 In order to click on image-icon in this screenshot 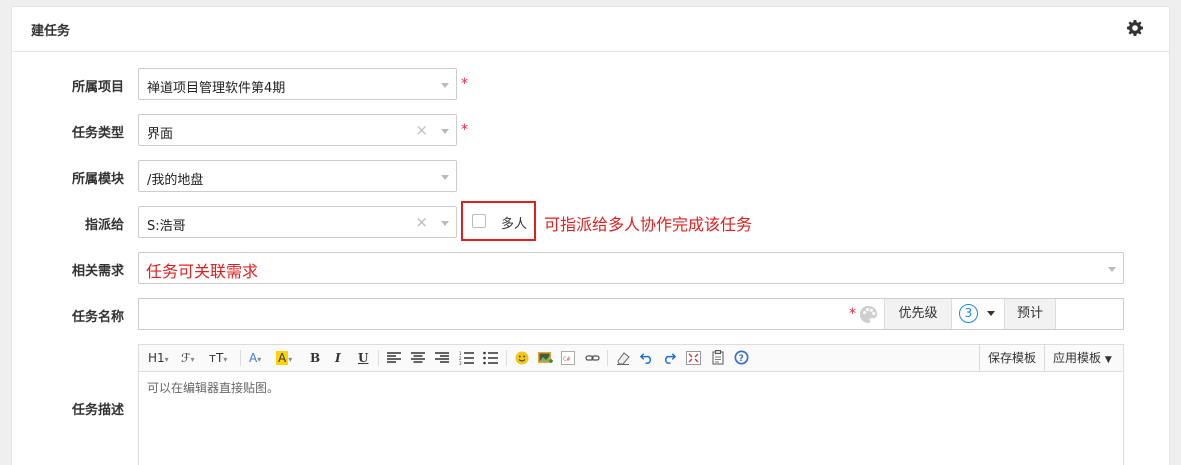, I will do `click(545, 358)`.